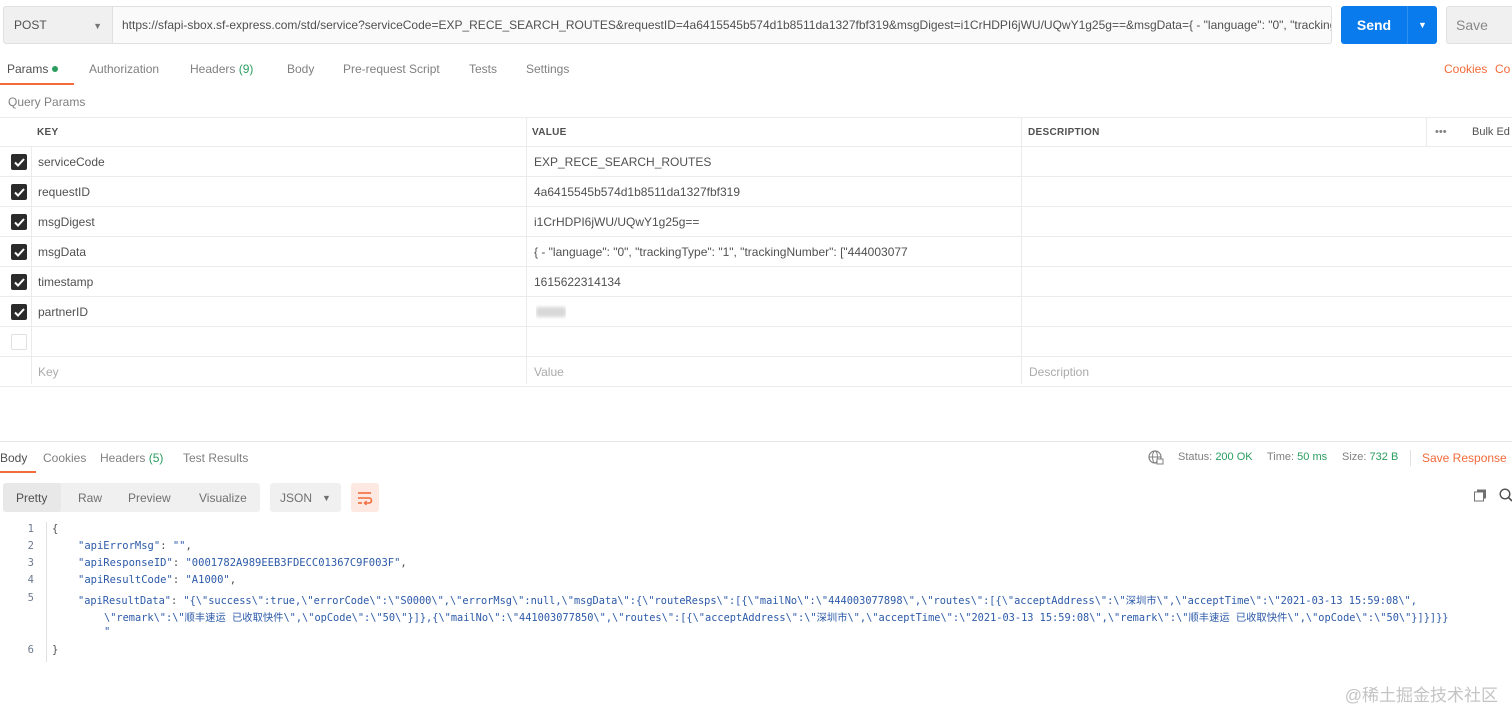  What do you see at coordinates (131, 458) in the screenshot?
I see `response-tab-headers: Headers (5)` at bounding box center [131, 458].